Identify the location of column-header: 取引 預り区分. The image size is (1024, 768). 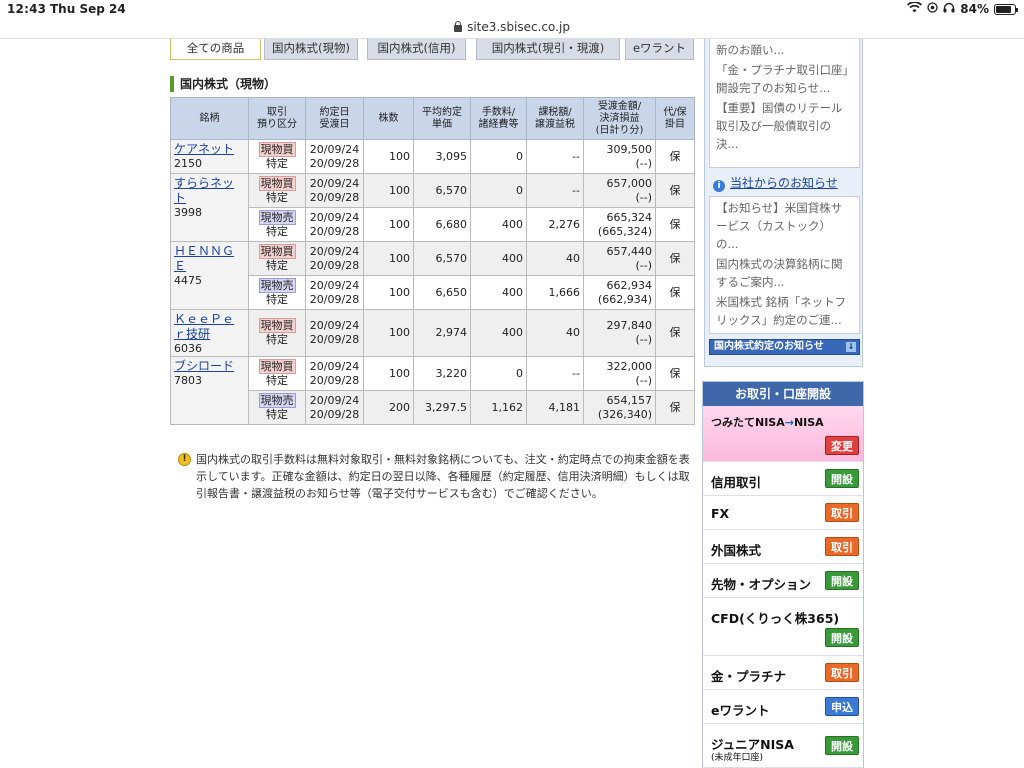
(277, 118).